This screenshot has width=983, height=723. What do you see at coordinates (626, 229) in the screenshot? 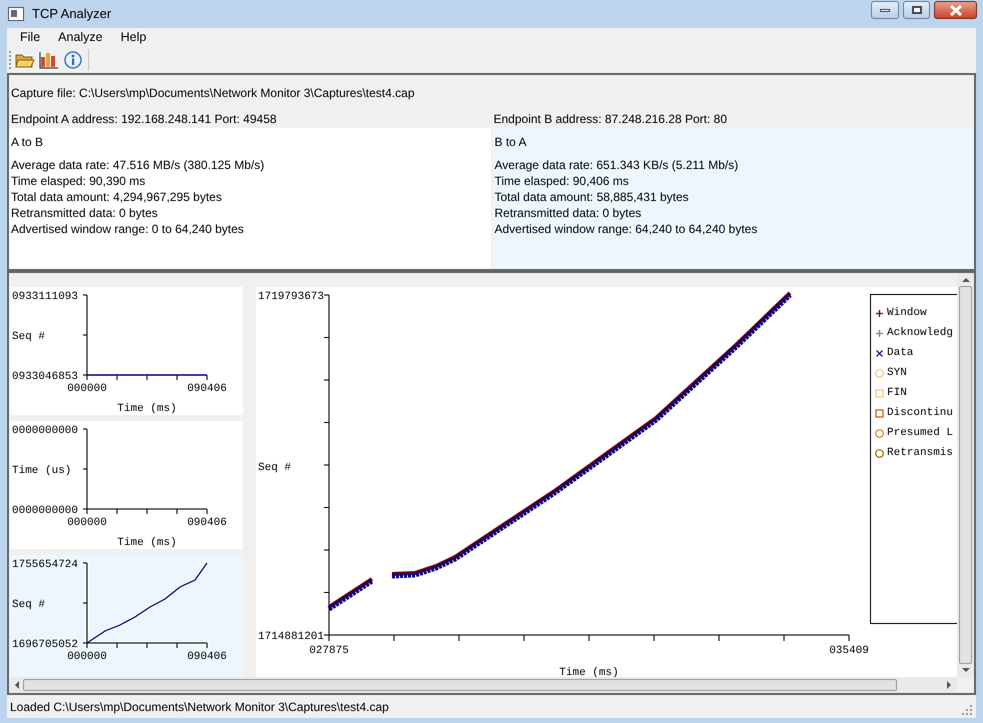
I see `stat-line: Advertised window range: 64,240 to 64,240 bytes` at bounding box center [626, 229].